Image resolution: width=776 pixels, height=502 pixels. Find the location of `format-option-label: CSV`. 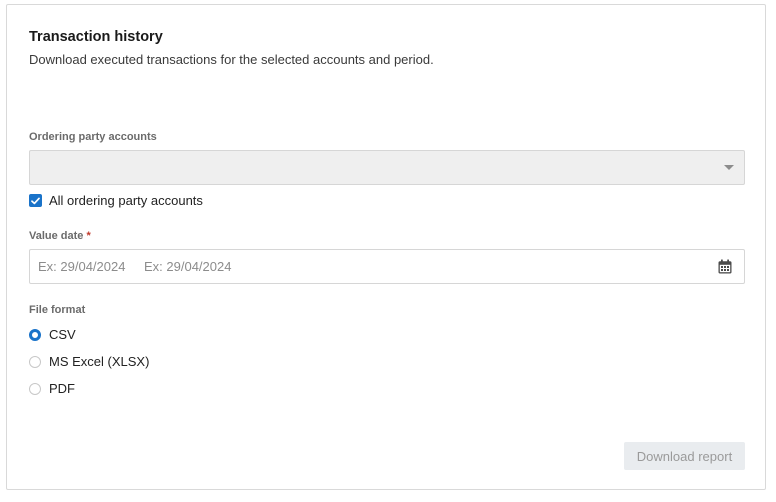

format-option-label: CSV is located at coordinates (62, 334).